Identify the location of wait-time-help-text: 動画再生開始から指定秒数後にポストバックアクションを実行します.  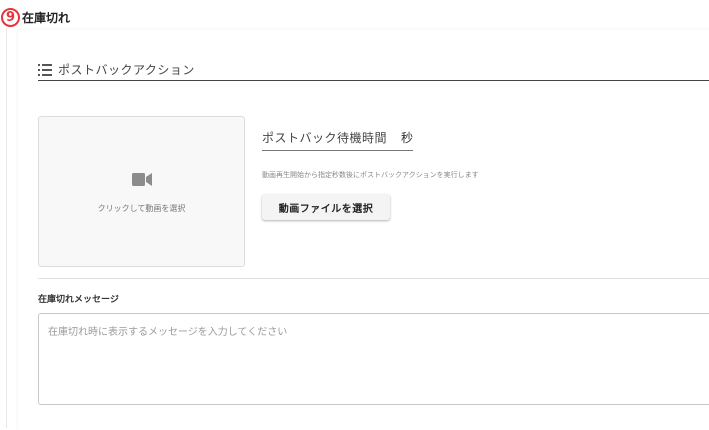
(370, 175).